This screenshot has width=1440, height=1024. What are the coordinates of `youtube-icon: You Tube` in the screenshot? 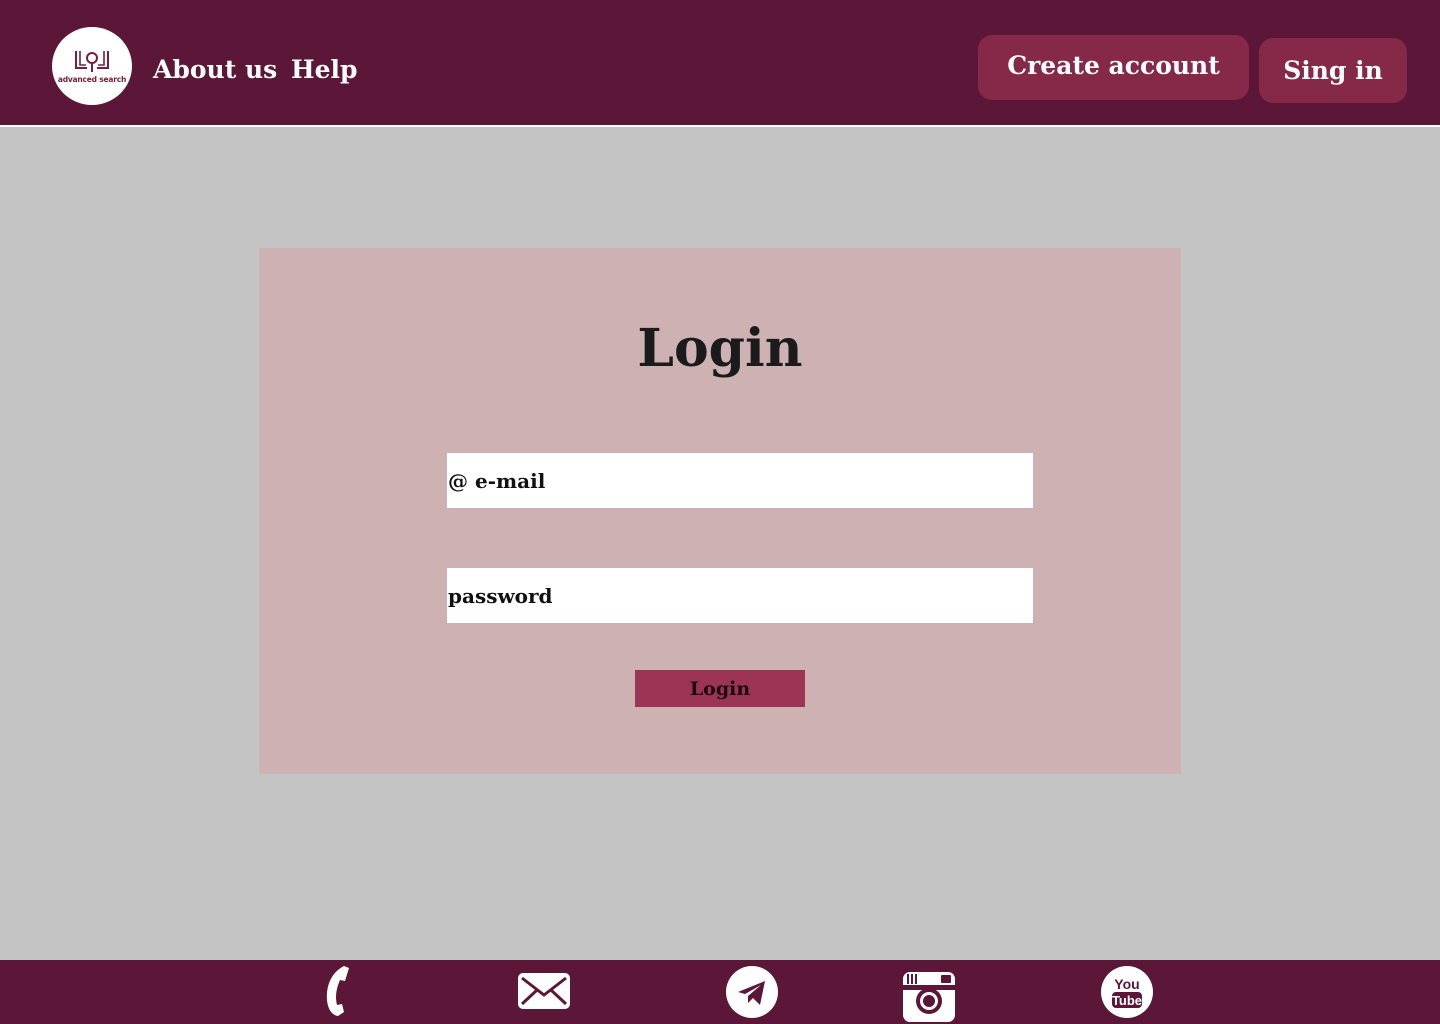 It's located at (1127, 992).